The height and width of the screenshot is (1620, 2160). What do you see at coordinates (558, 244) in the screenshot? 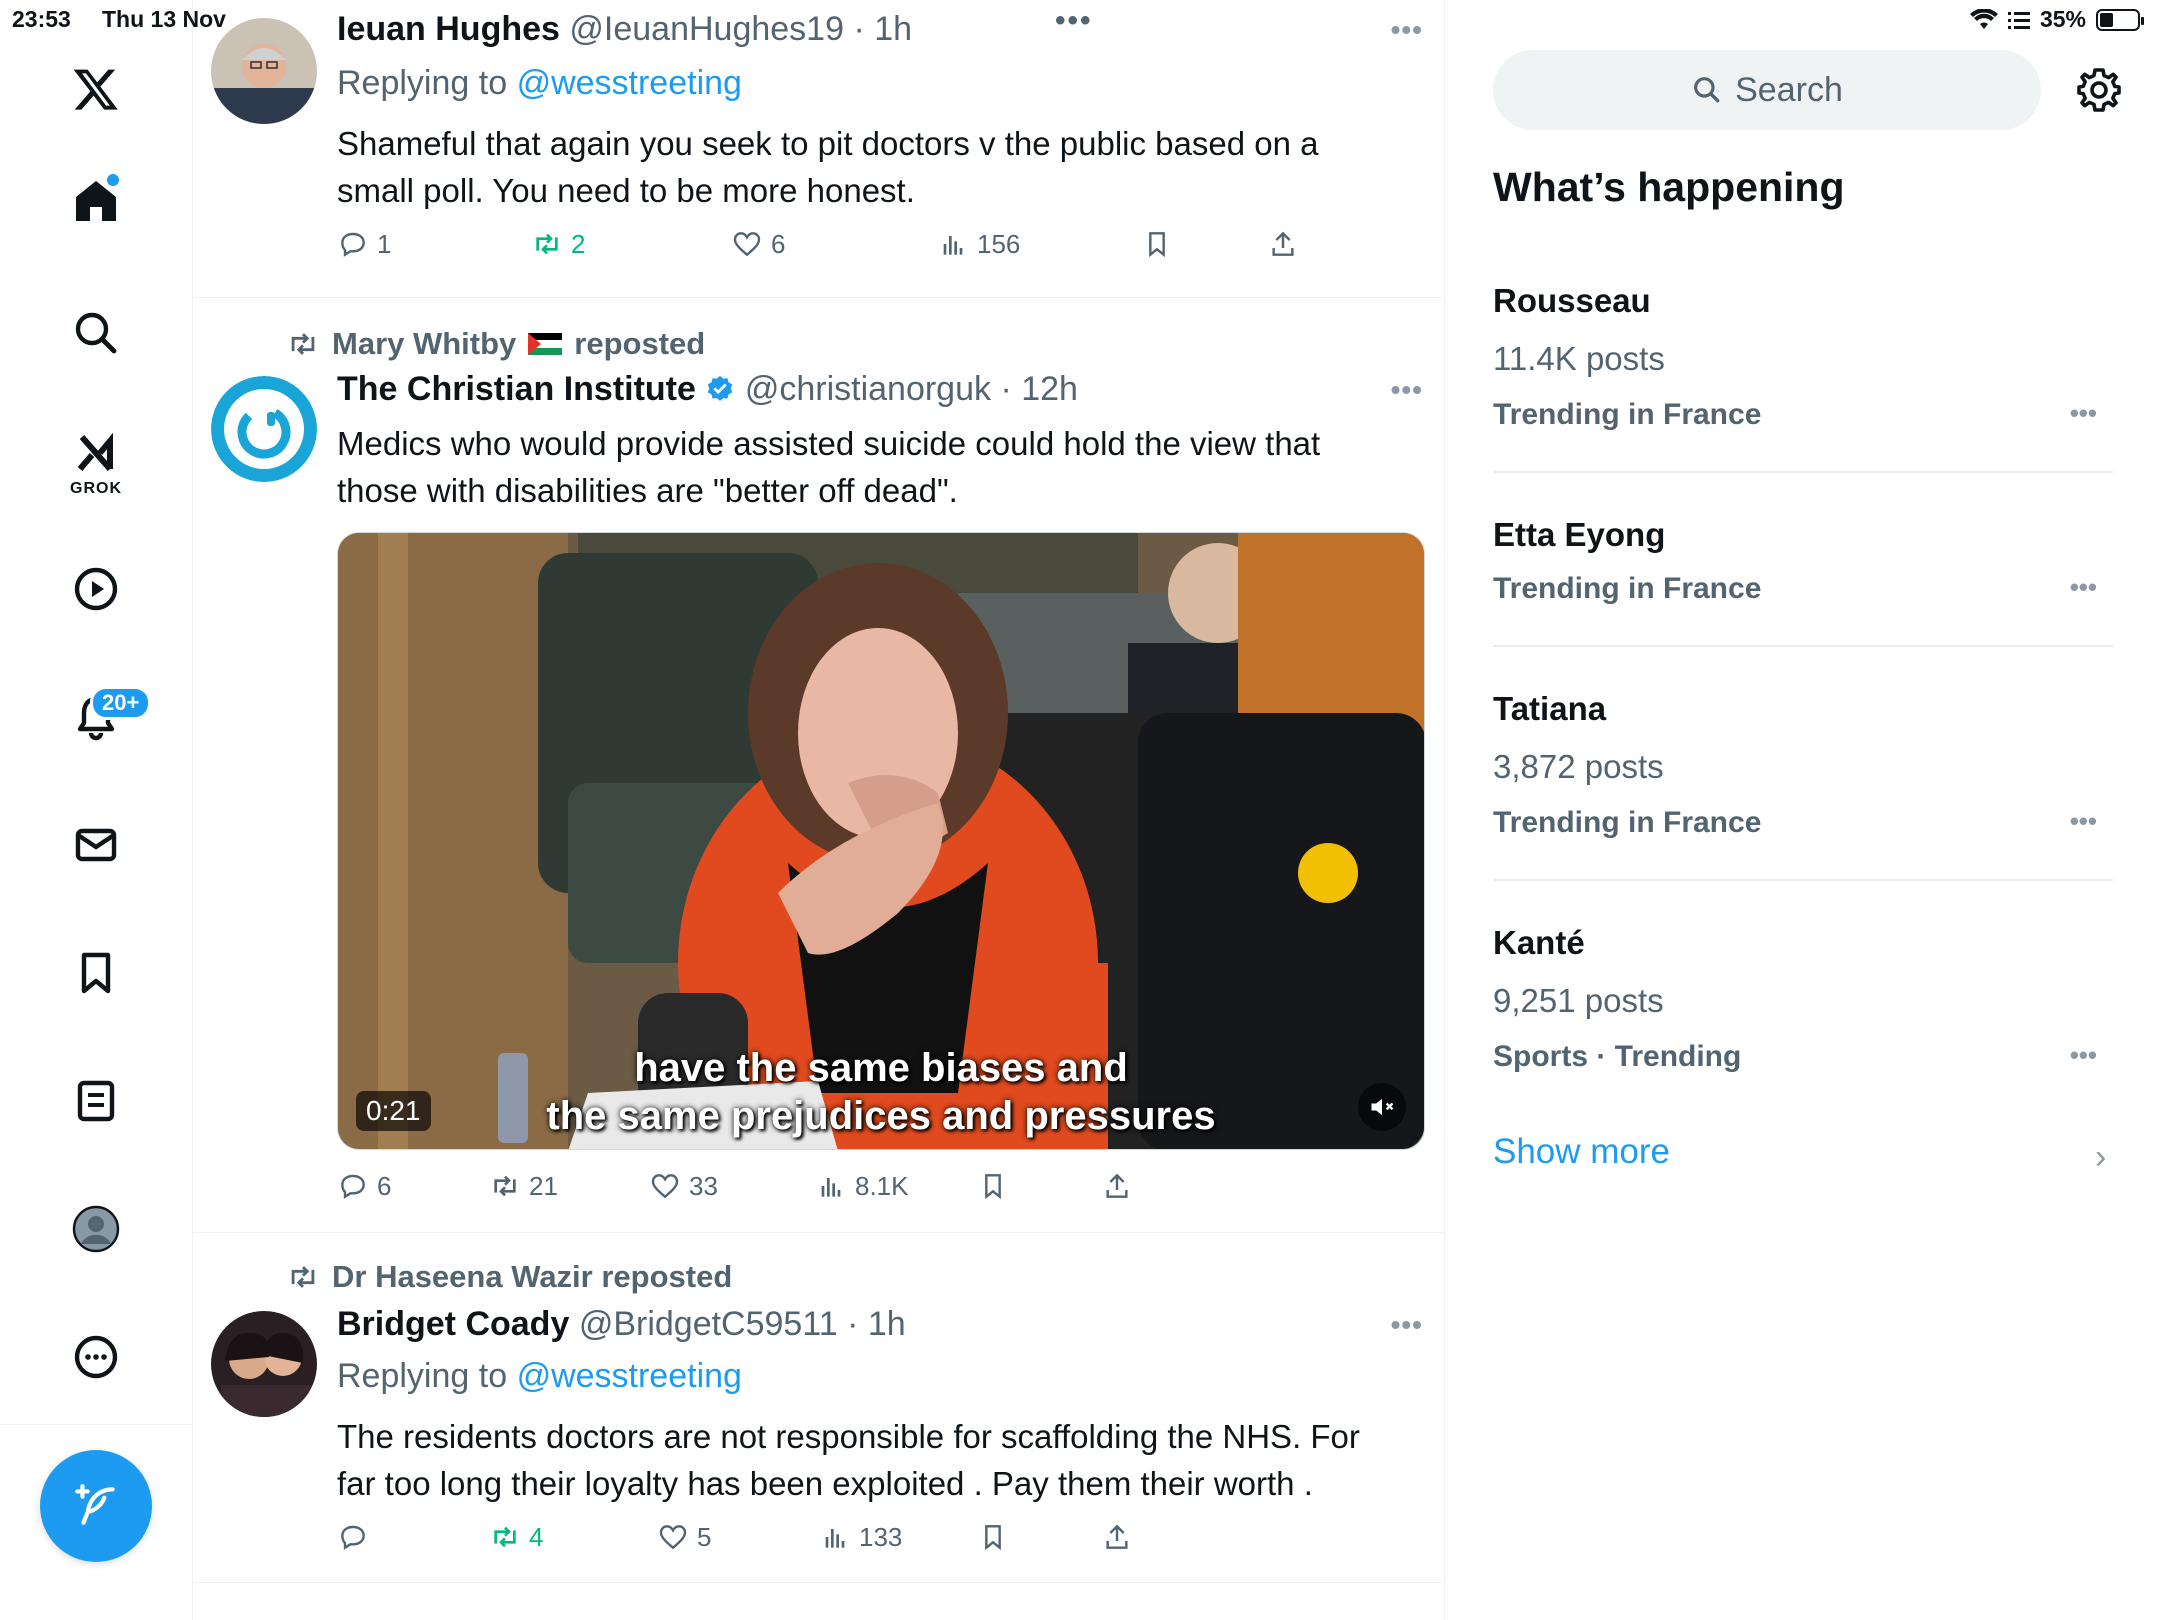
I see `repost-button: 2` at bounding box center [558, 244].